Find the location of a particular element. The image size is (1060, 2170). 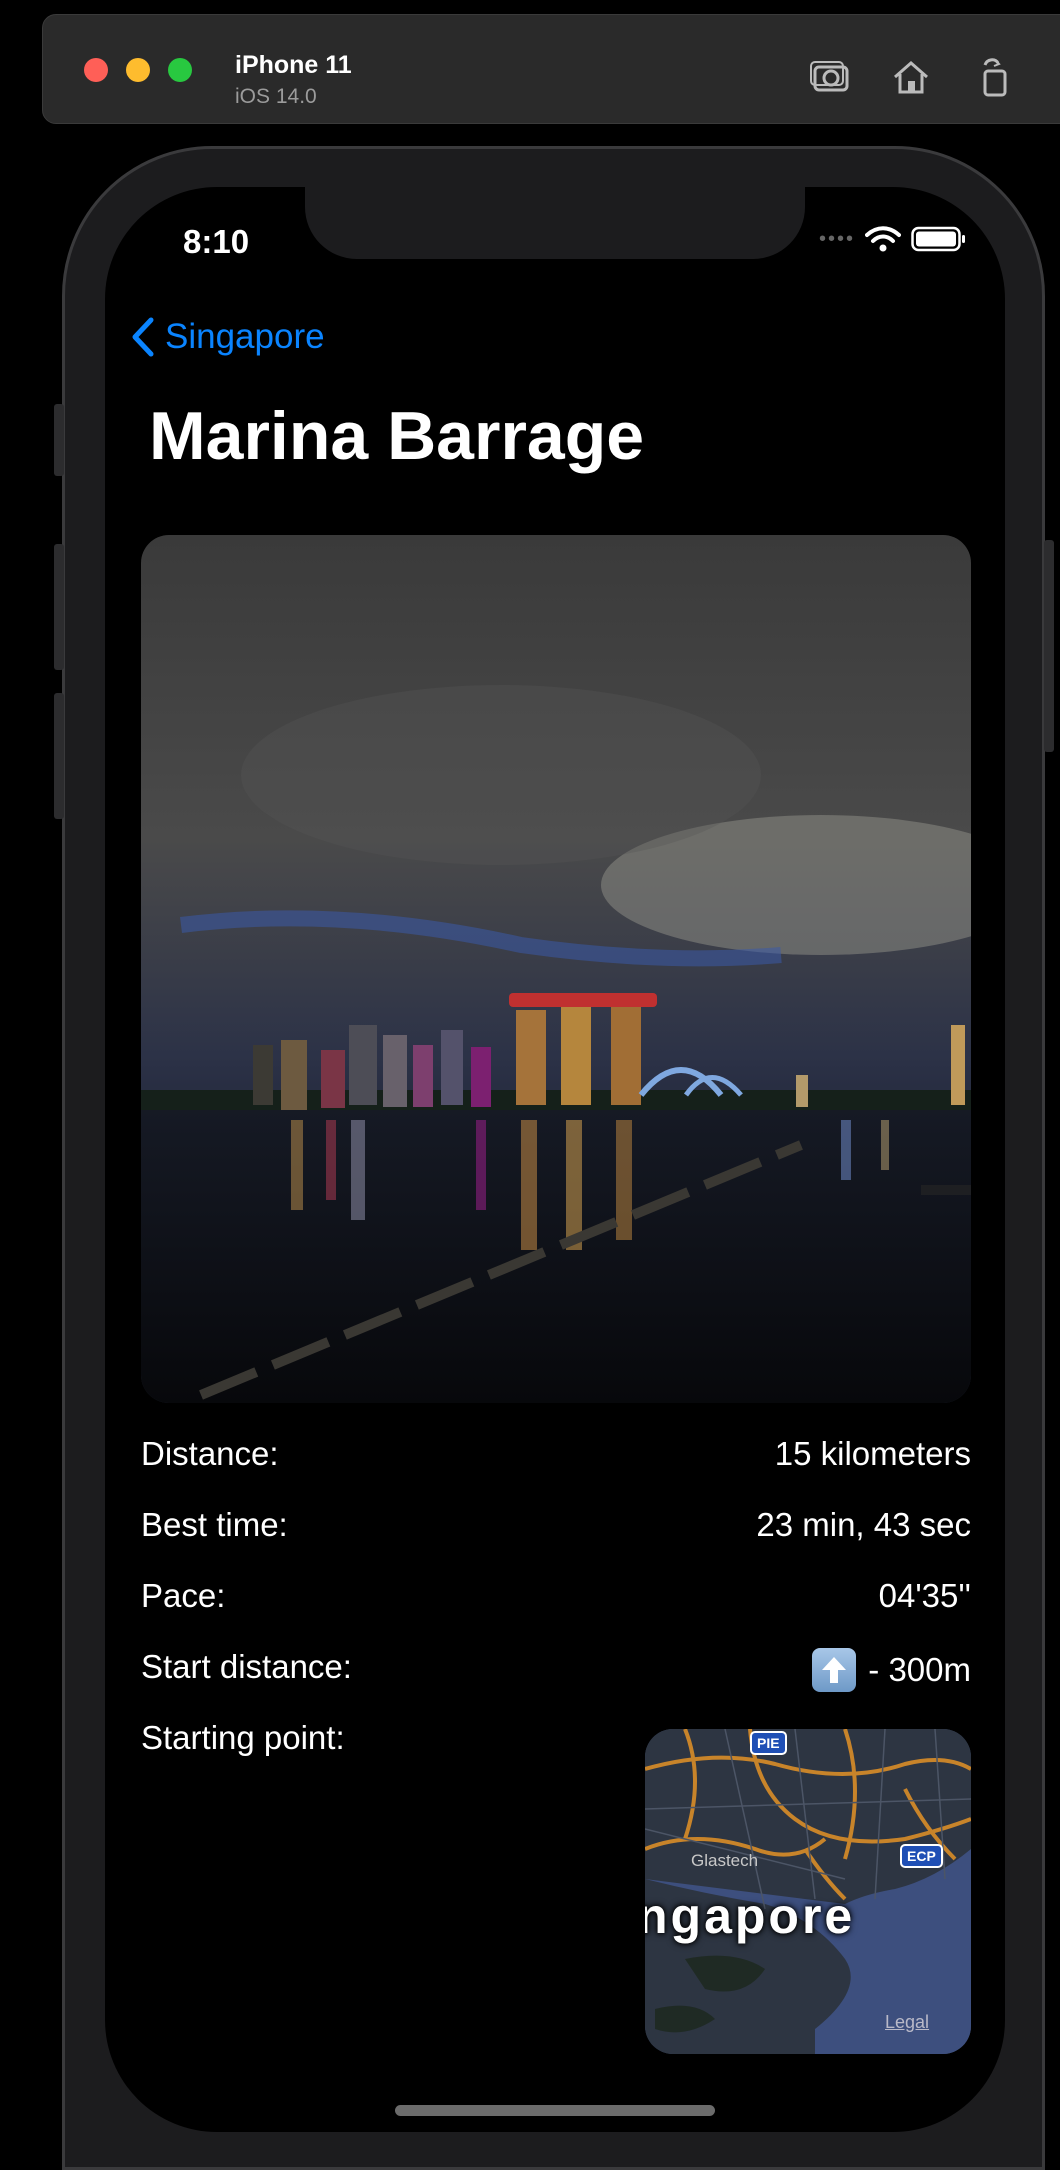

rotate-icon is located at coordinates (995, 77).